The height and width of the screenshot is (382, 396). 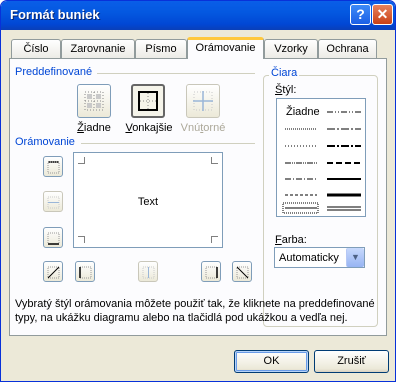 I want to click on preview-corner-bottom-left, so click(x=81, y=239).